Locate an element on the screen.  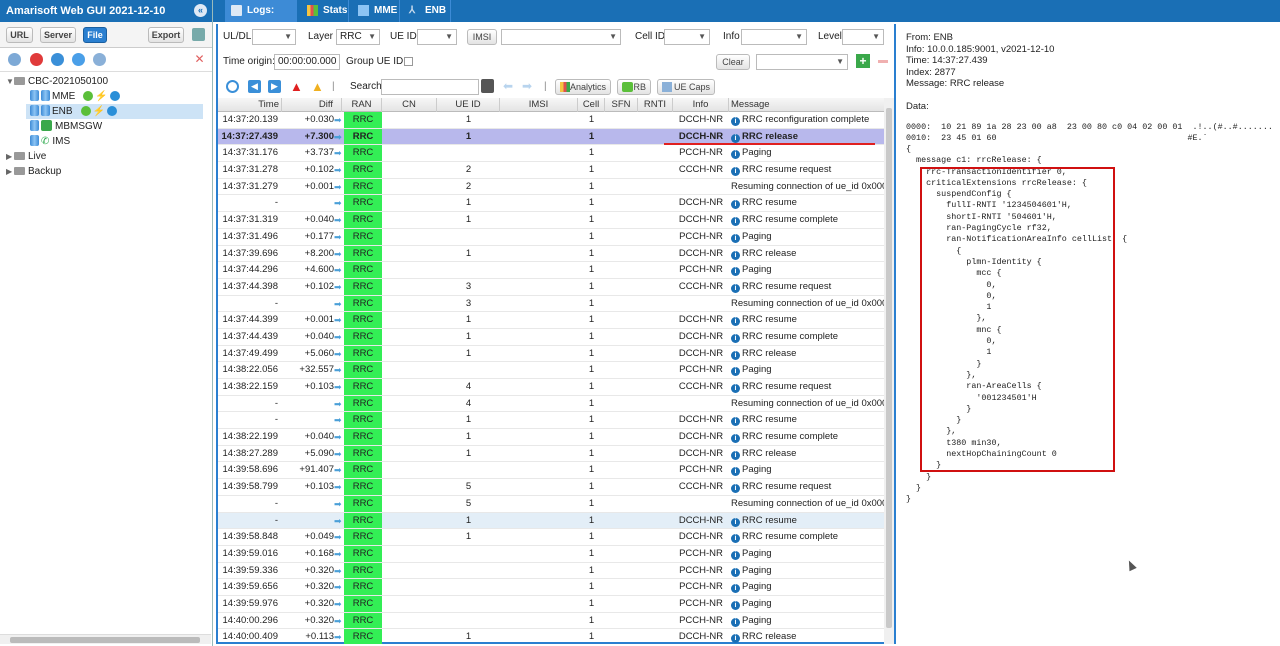
col-info: Info is located at coordinates (701, 105).